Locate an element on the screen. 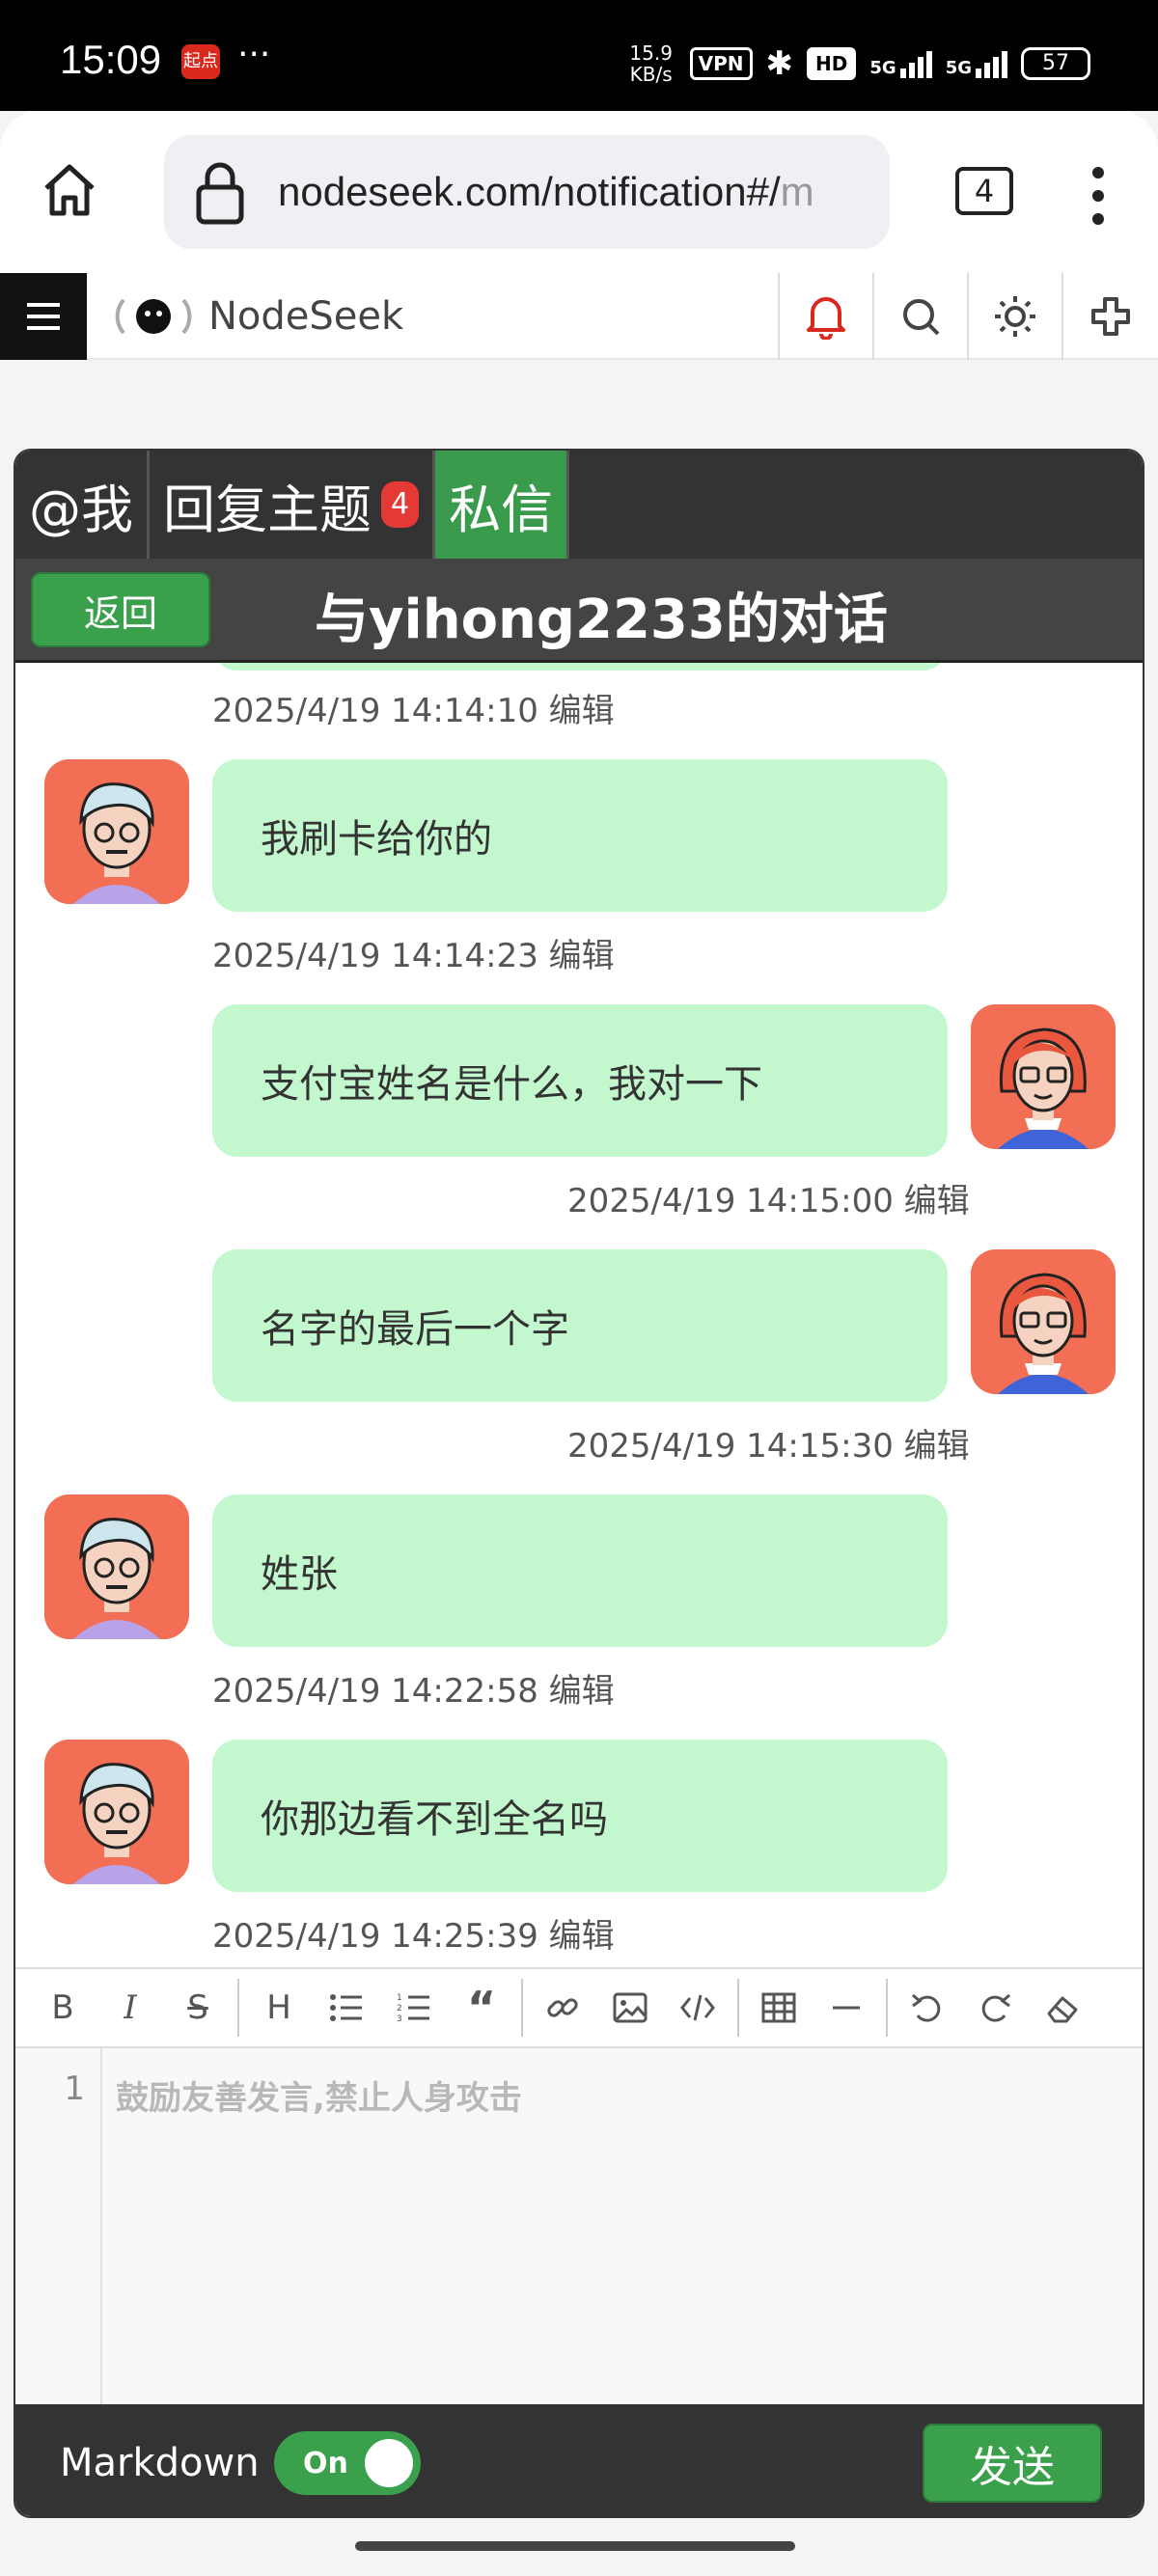 The image size is (1158, 2576). editor-placeholder: 鼓励友善发言,禁止人身攻击 is located at coordinates (319, 2099).